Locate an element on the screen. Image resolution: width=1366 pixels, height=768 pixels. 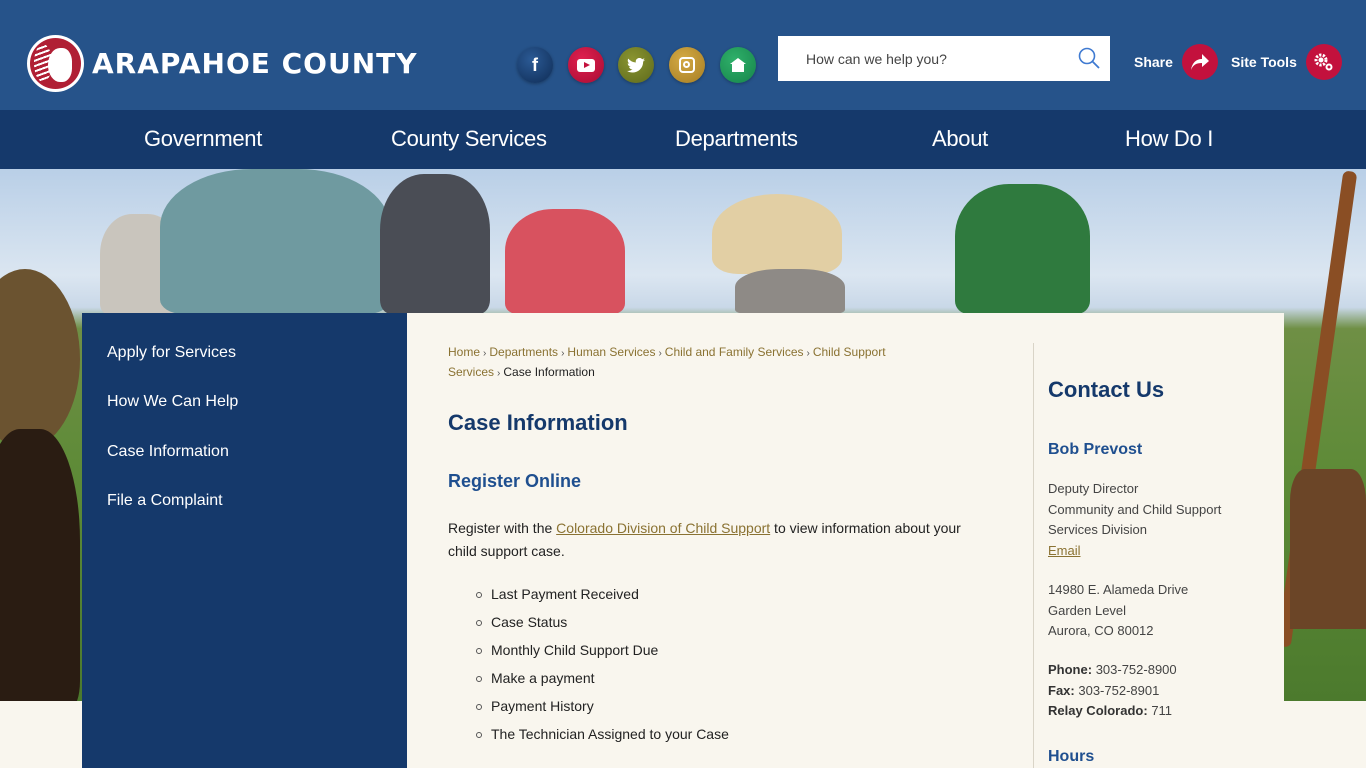
county-logo: ARAPAHOE COUNTY is located at coordinates (222, 63).